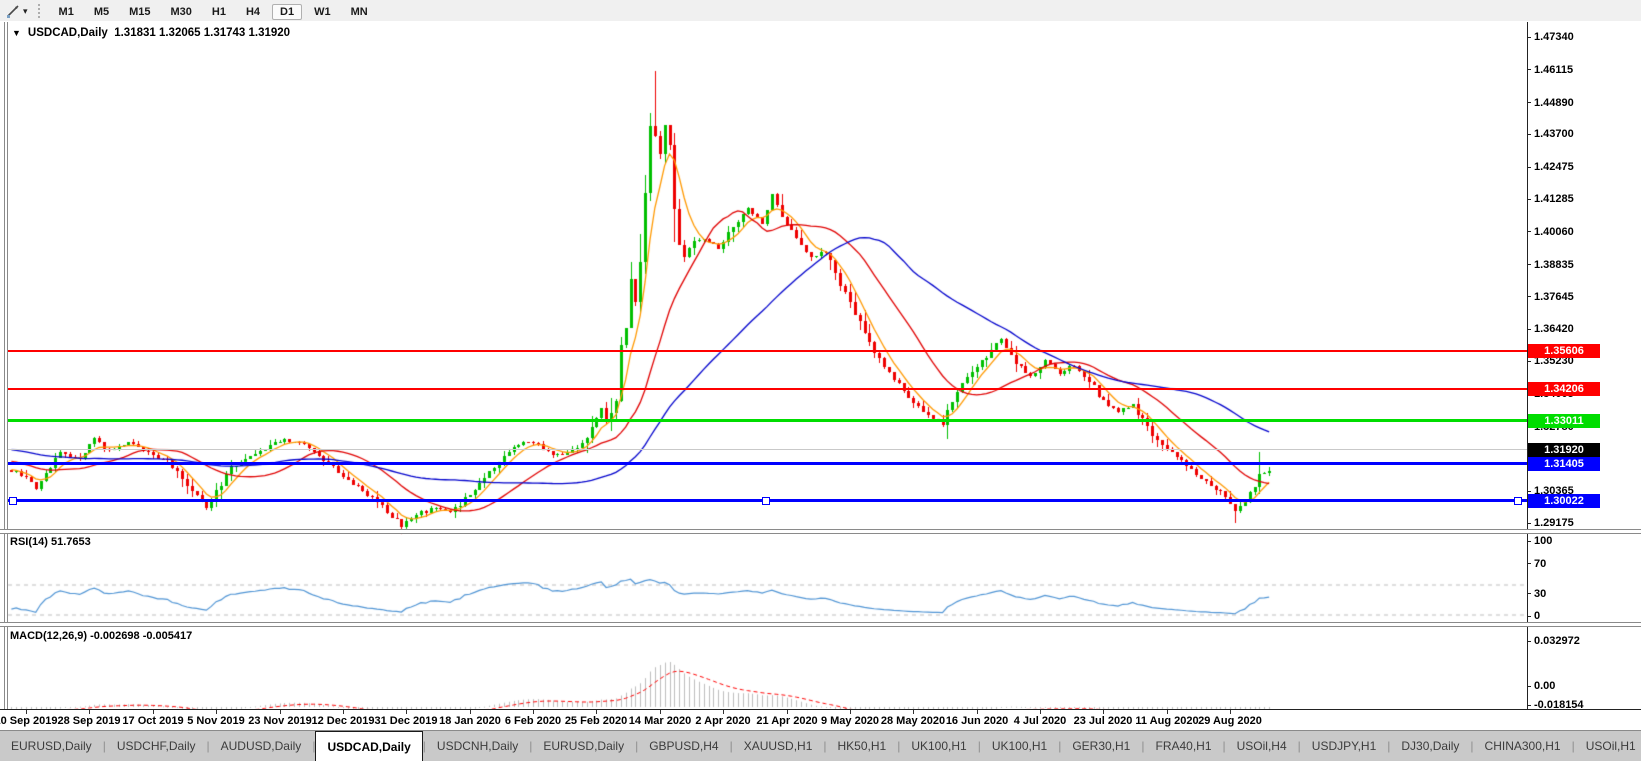 The width and height of the screenshot is (1641, 761). I want to click on rsi-splitter, so click(820, 531).